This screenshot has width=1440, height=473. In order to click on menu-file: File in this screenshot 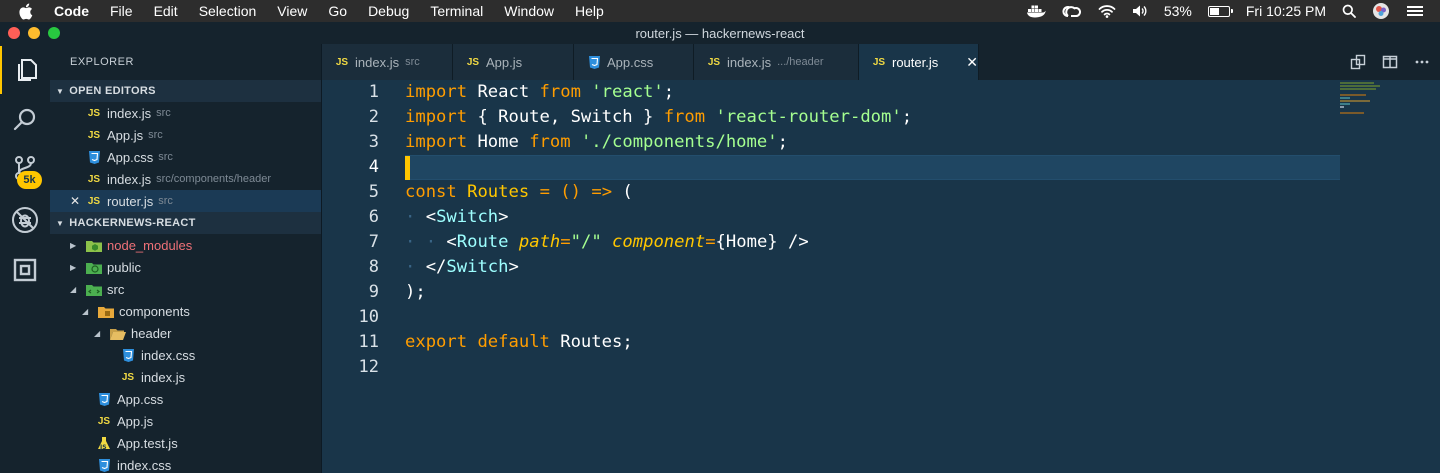, I will do `click(121, 11)`.